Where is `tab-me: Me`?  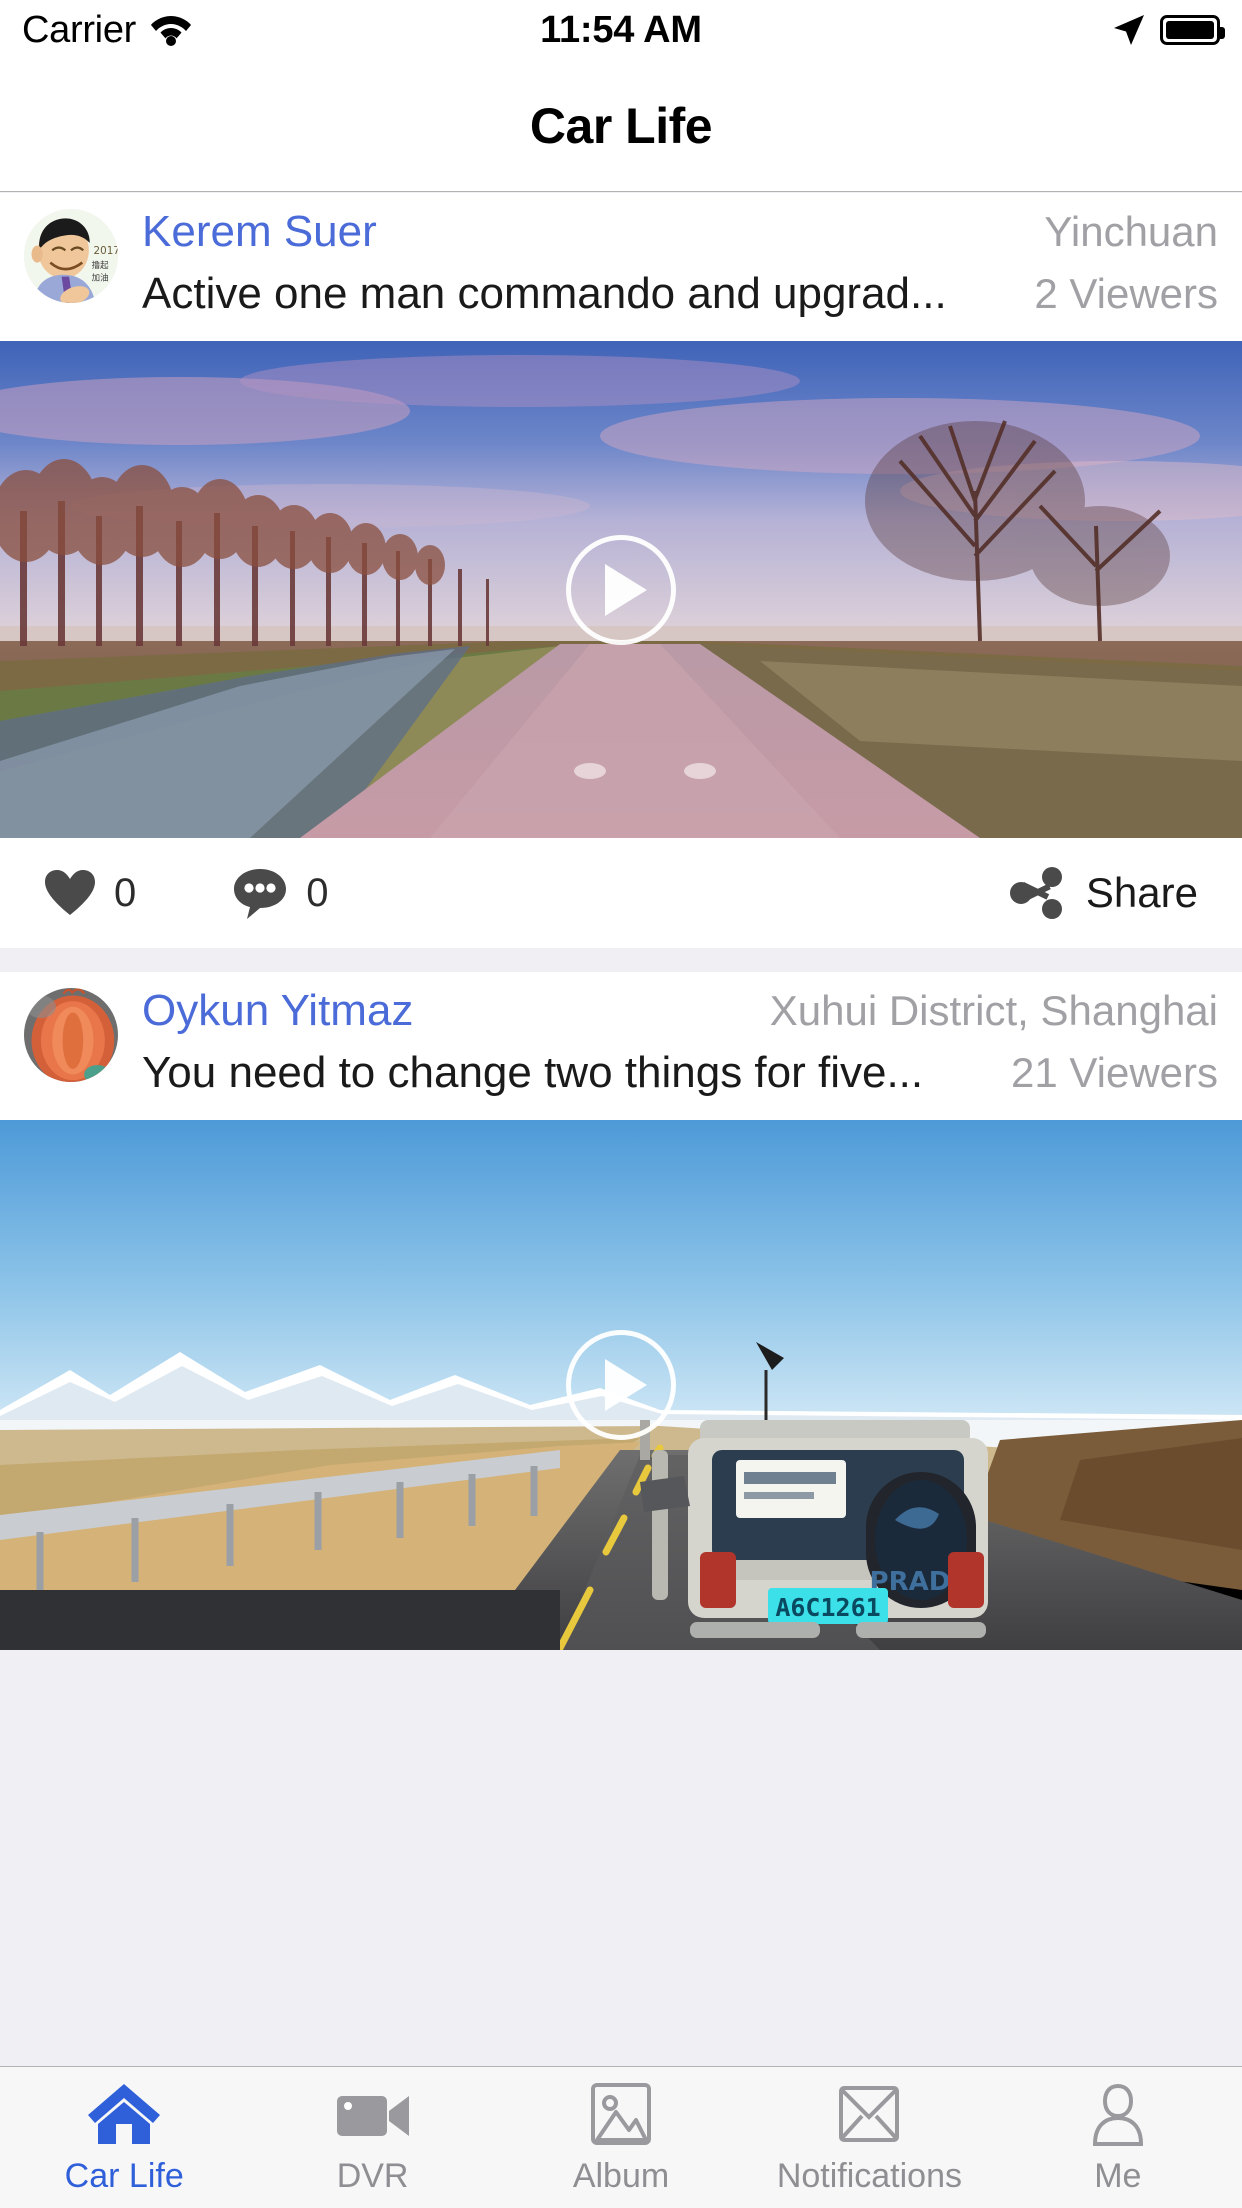
tab-me: Me is located at coordinates (1118, 2137).